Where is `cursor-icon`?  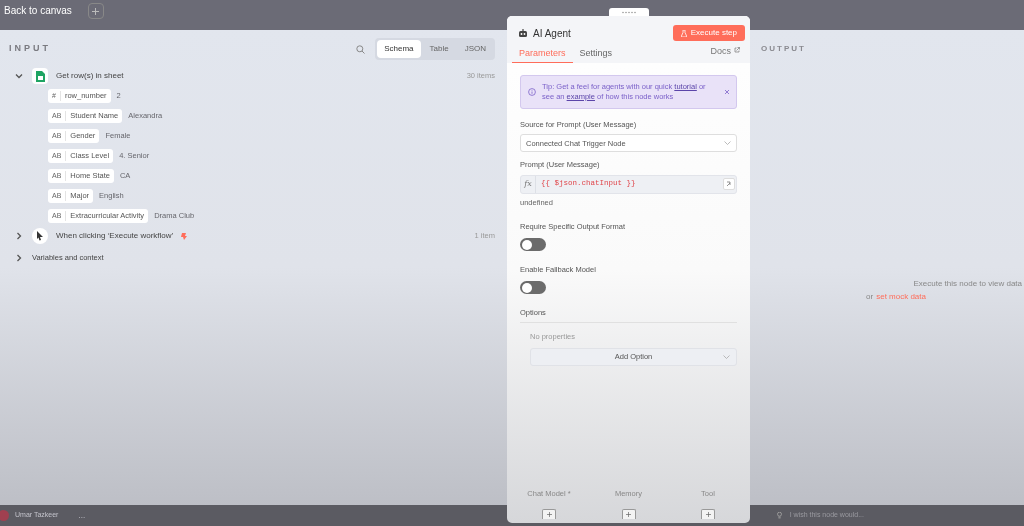
cursor-icon is located at coordinates (40, 236).